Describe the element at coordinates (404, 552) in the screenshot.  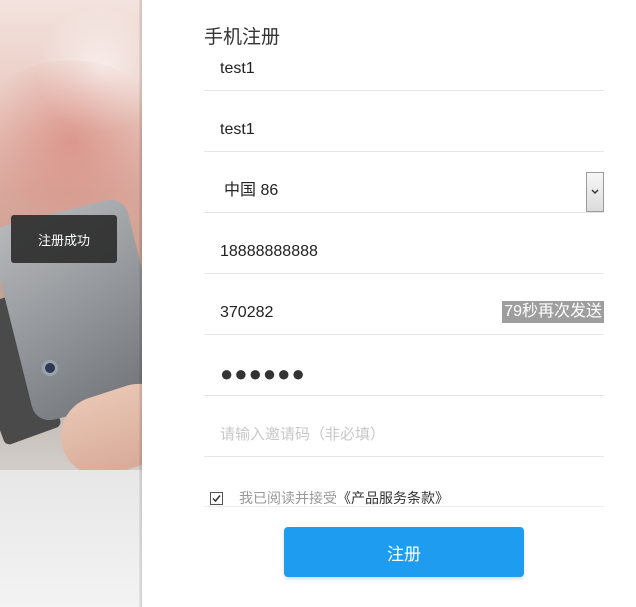
I see `register-button: 注册` at that location.